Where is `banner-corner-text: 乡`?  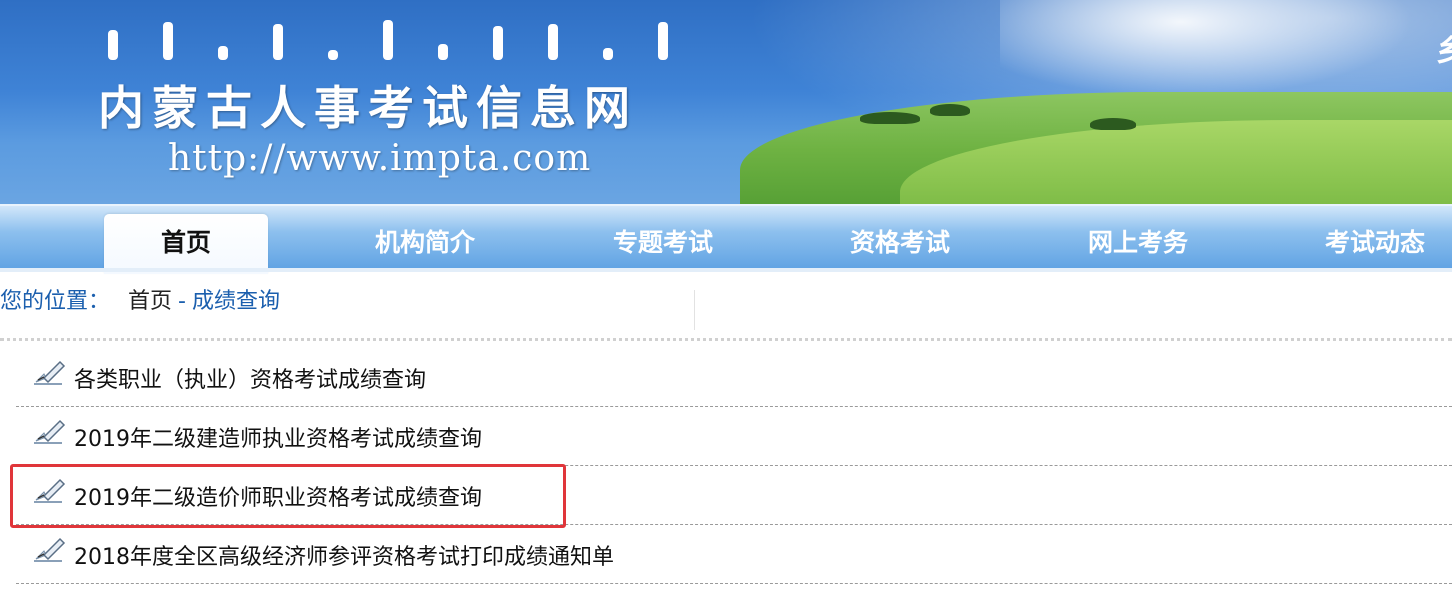
banner-corner-text: 乡 is located at coordinates (1444, 51).